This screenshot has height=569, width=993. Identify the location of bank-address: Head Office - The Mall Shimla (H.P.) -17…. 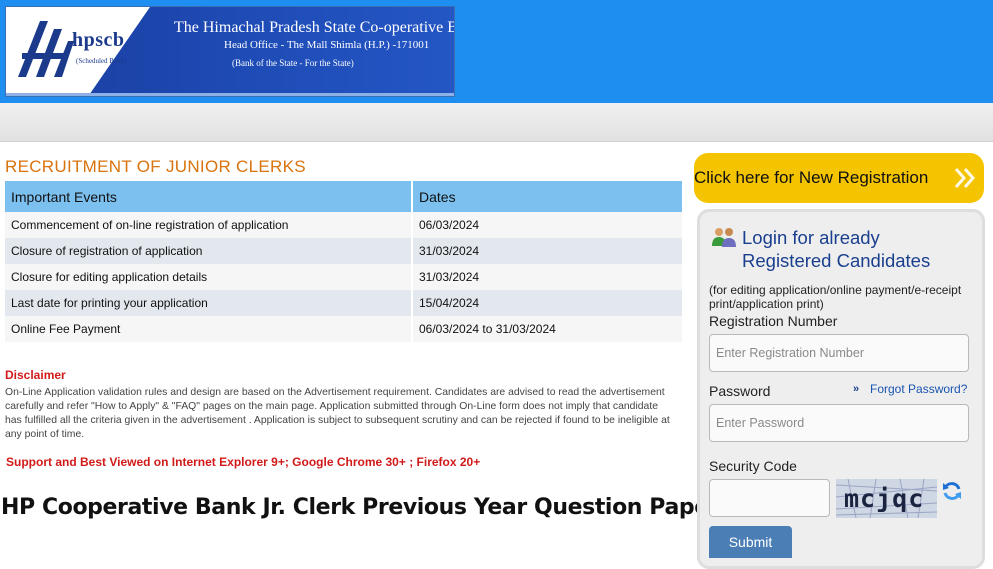
(327, 45).